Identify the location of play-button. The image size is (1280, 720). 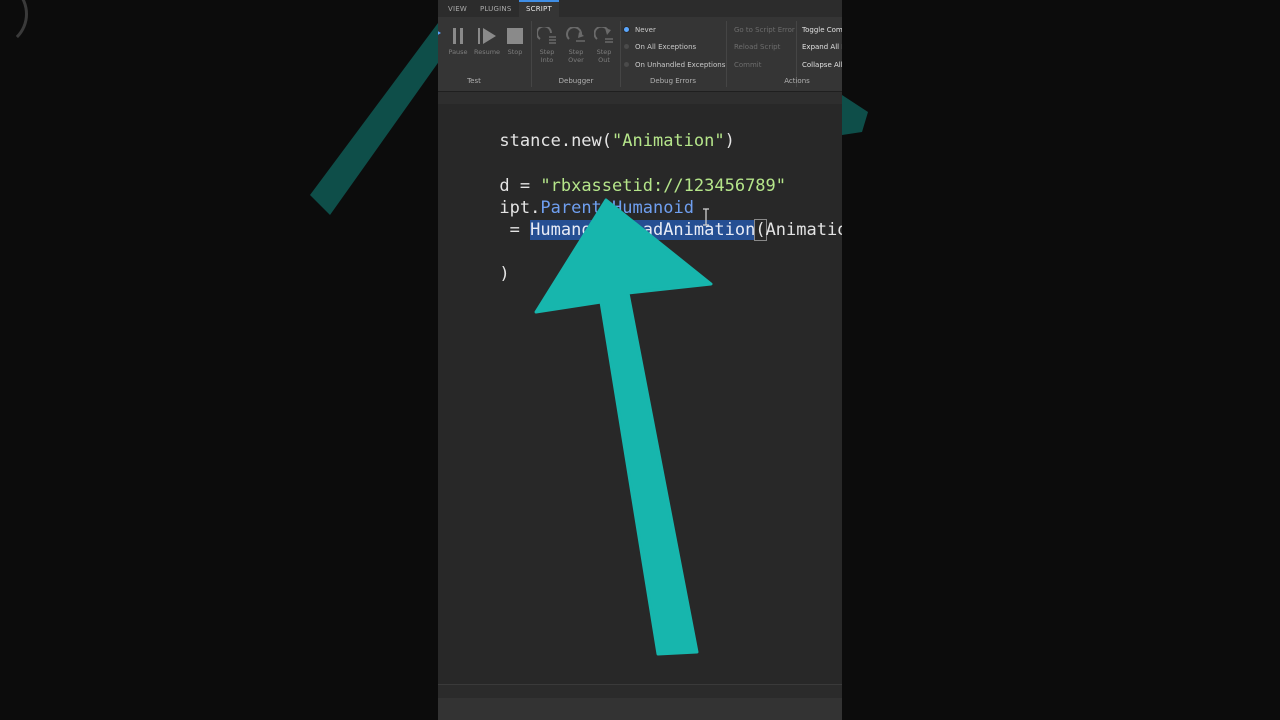
(441, 34).